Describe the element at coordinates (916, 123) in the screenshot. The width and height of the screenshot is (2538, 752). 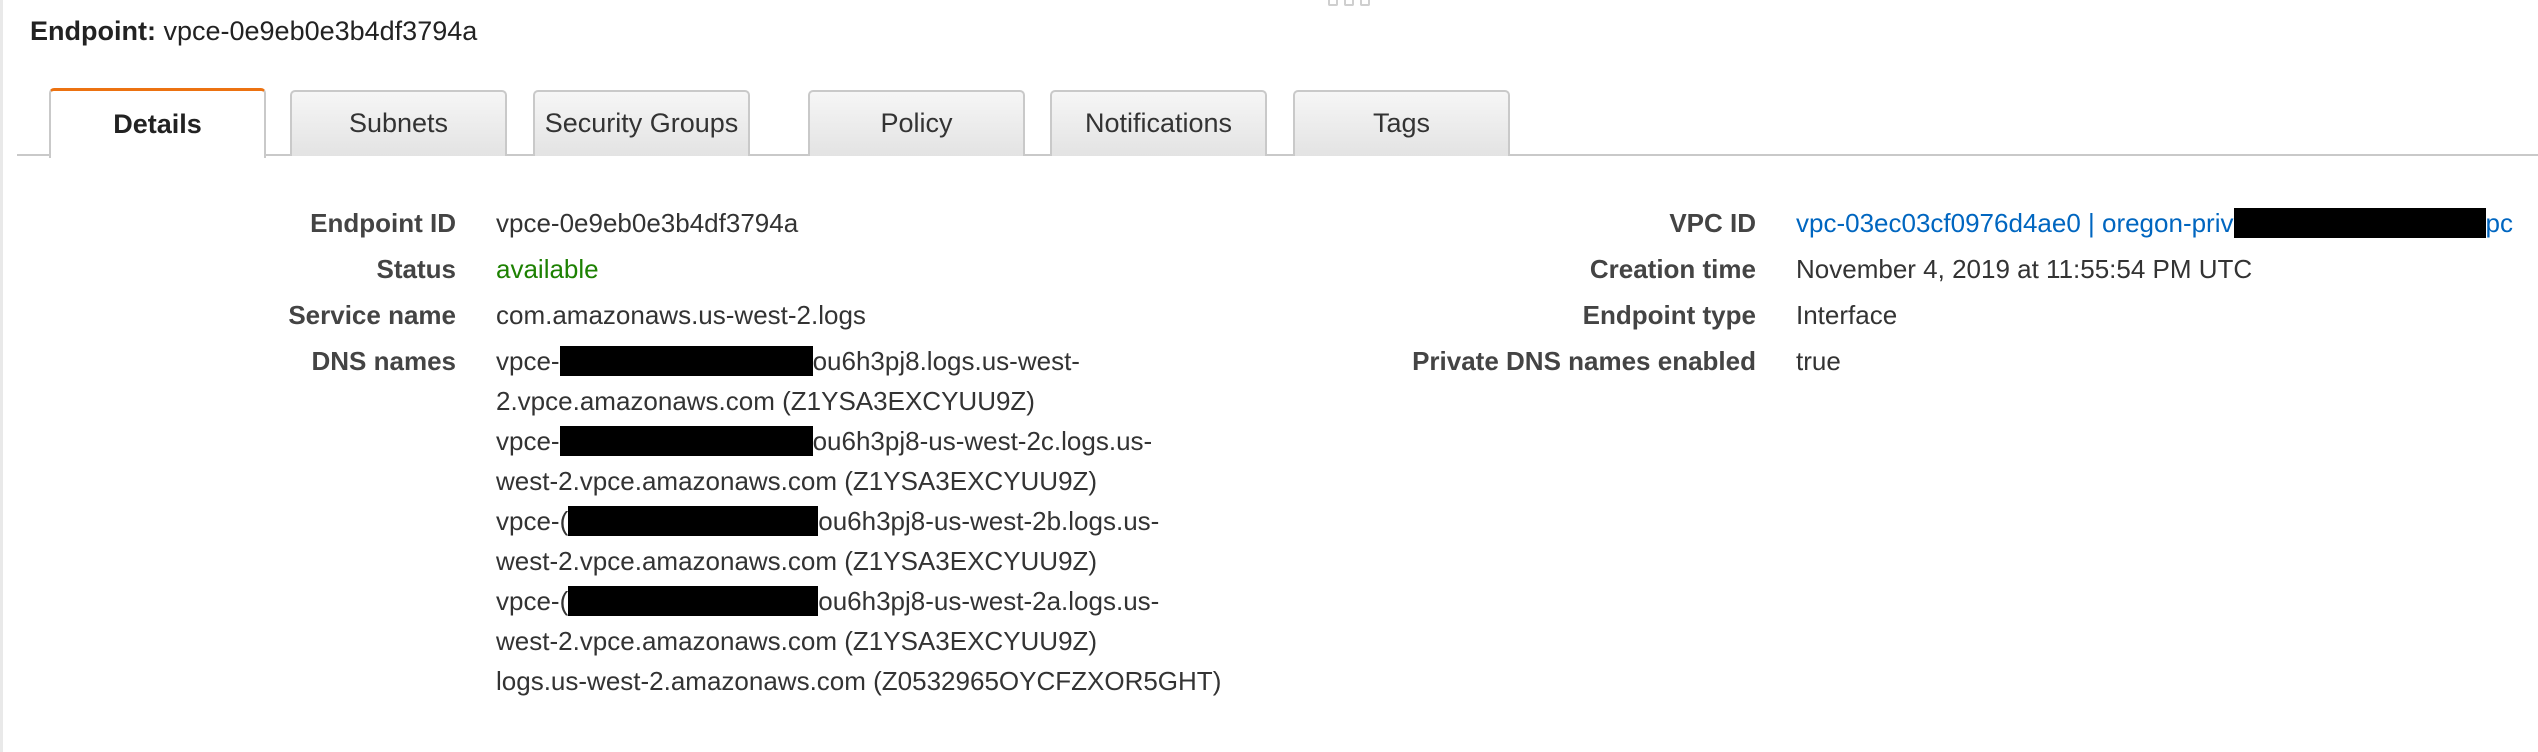
I see `tab-policy: Policy` at that location.